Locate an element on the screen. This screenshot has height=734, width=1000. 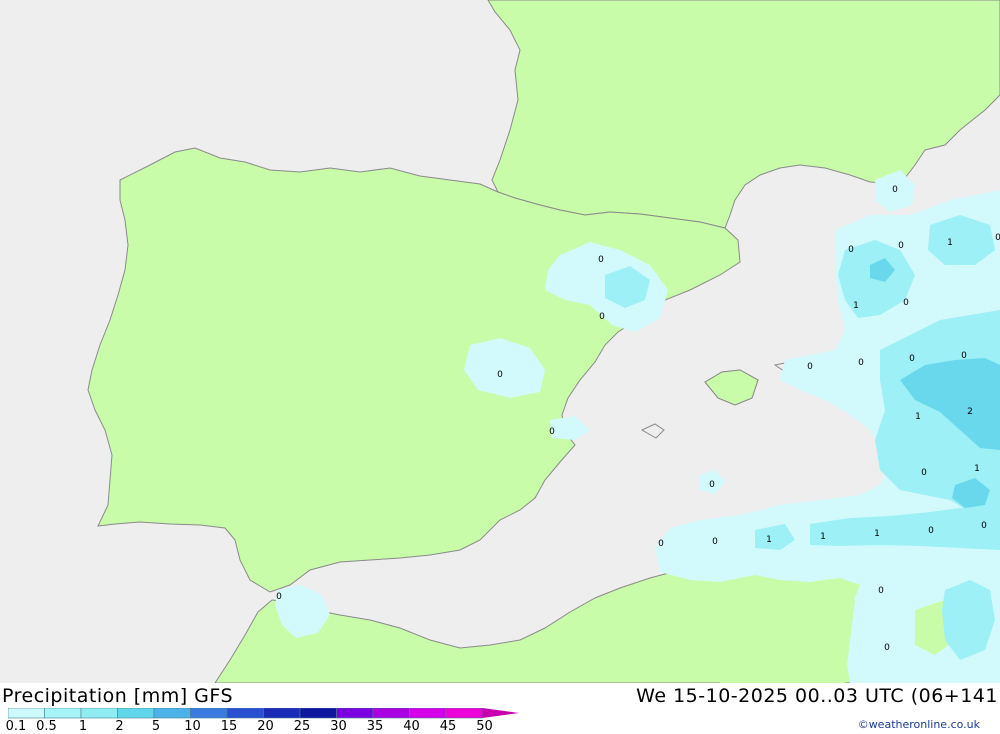
scale-tick-label: 5 is located at coordinates (156, 726).